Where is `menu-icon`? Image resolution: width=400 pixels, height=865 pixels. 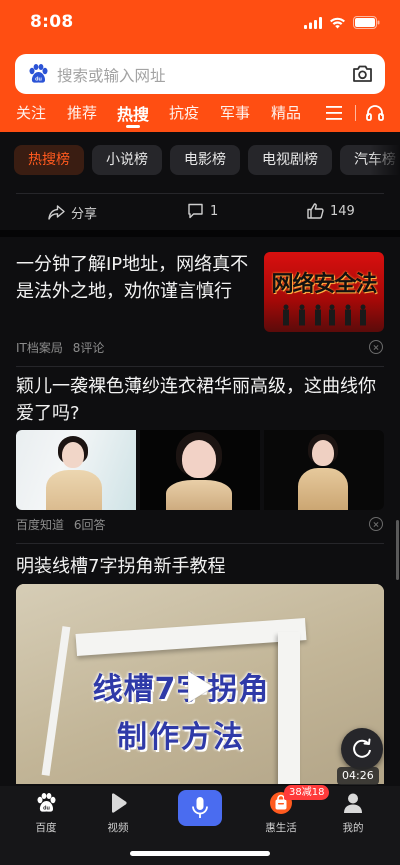 menu-icon is located at coordinates (334, 113).